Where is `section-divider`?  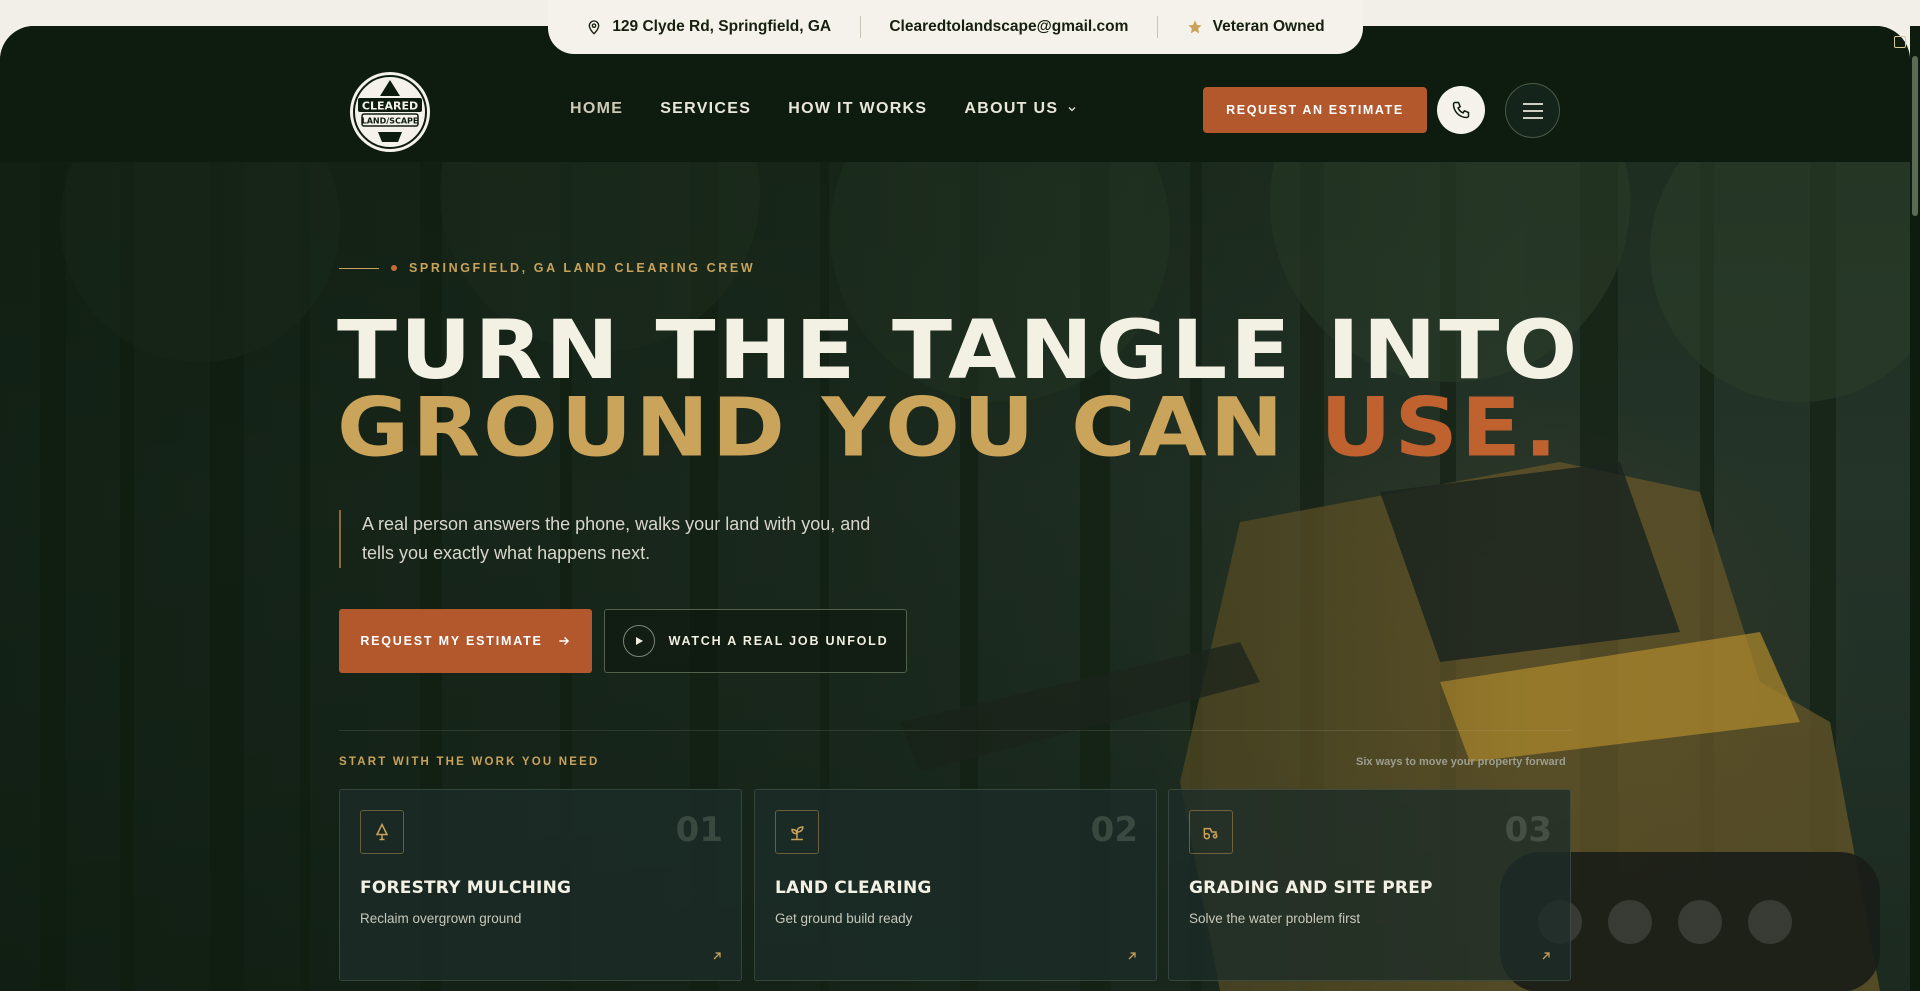 section-divider is located at coordinates (955, 730).